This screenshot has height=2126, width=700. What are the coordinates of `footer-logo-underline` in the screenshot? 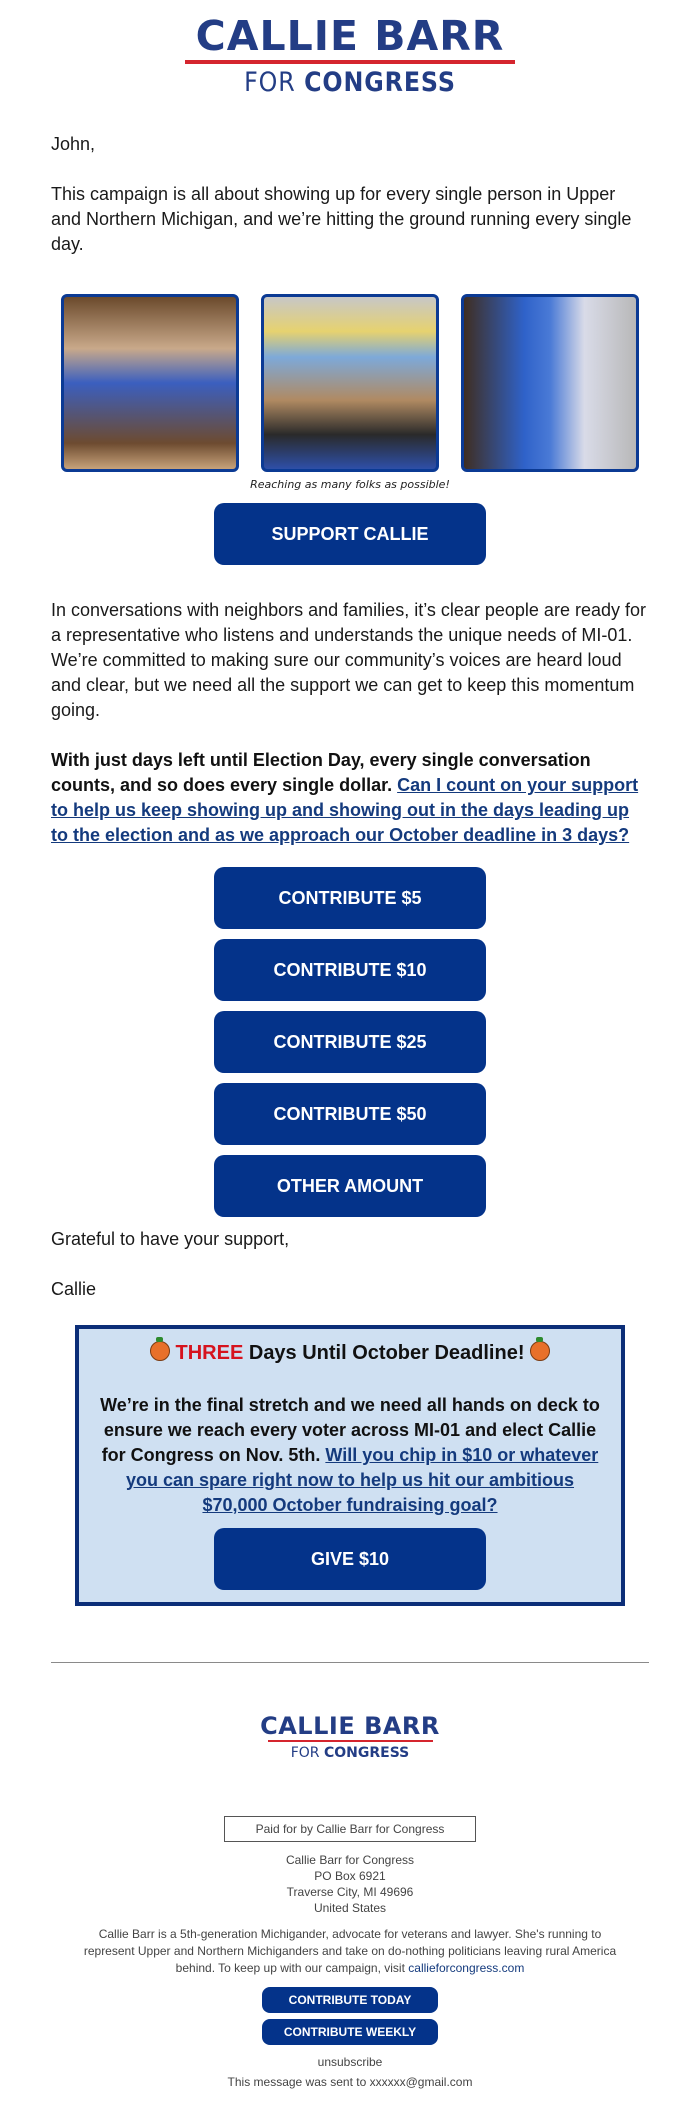 It's located at (350, 1741).